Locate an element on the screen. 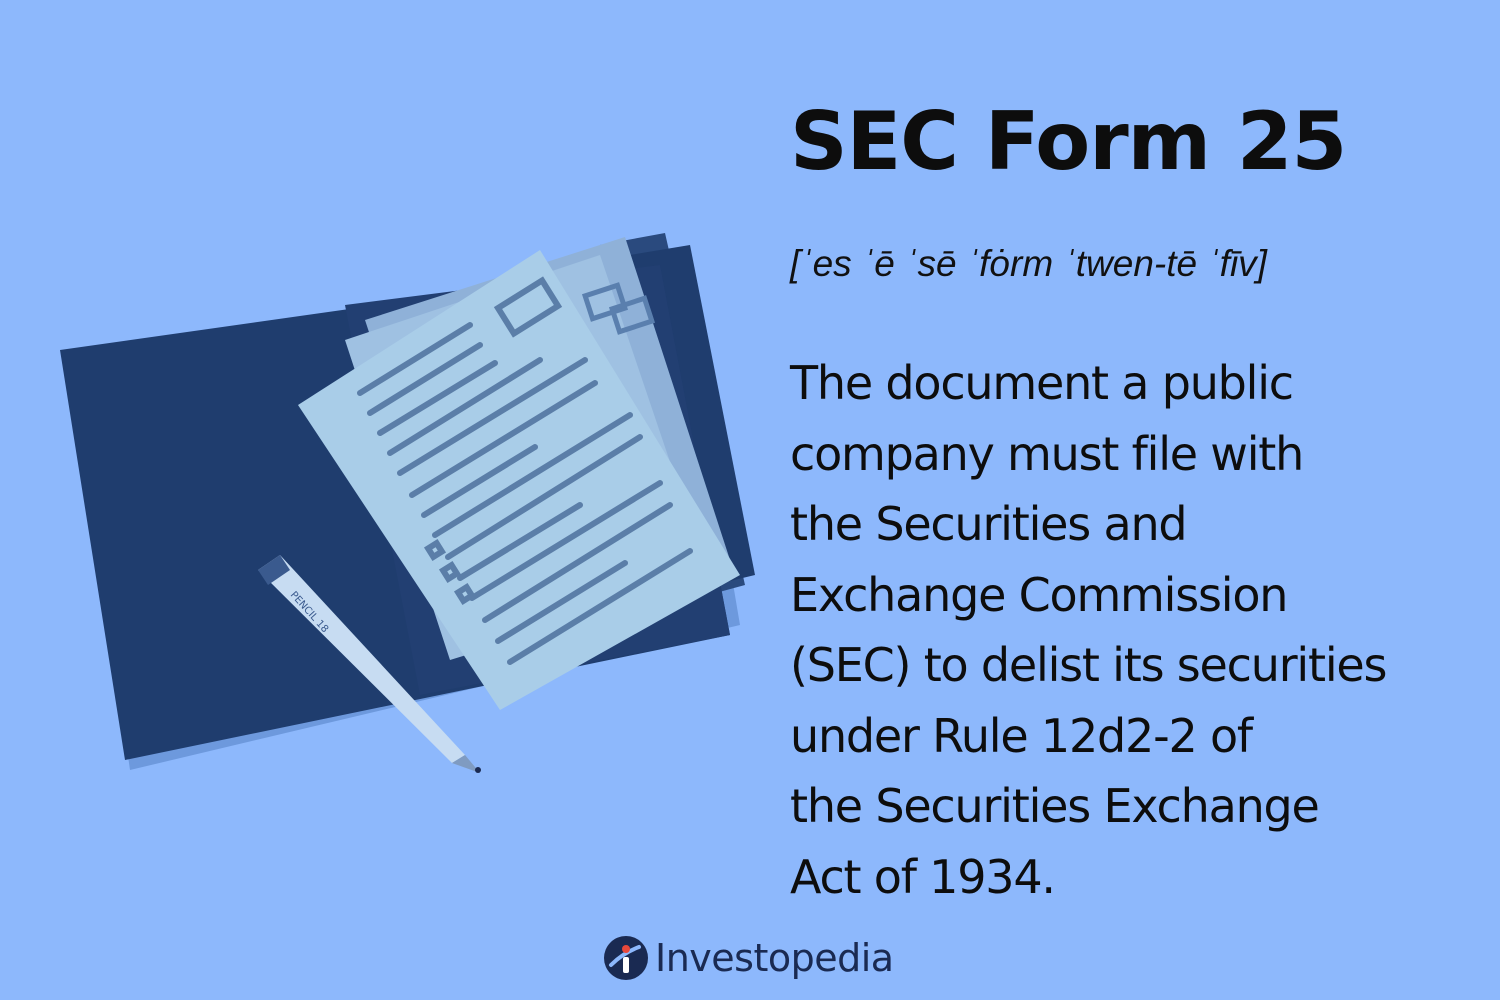  definition-line: (SEC) to delist its securities is located at coordinates (1088, 665).